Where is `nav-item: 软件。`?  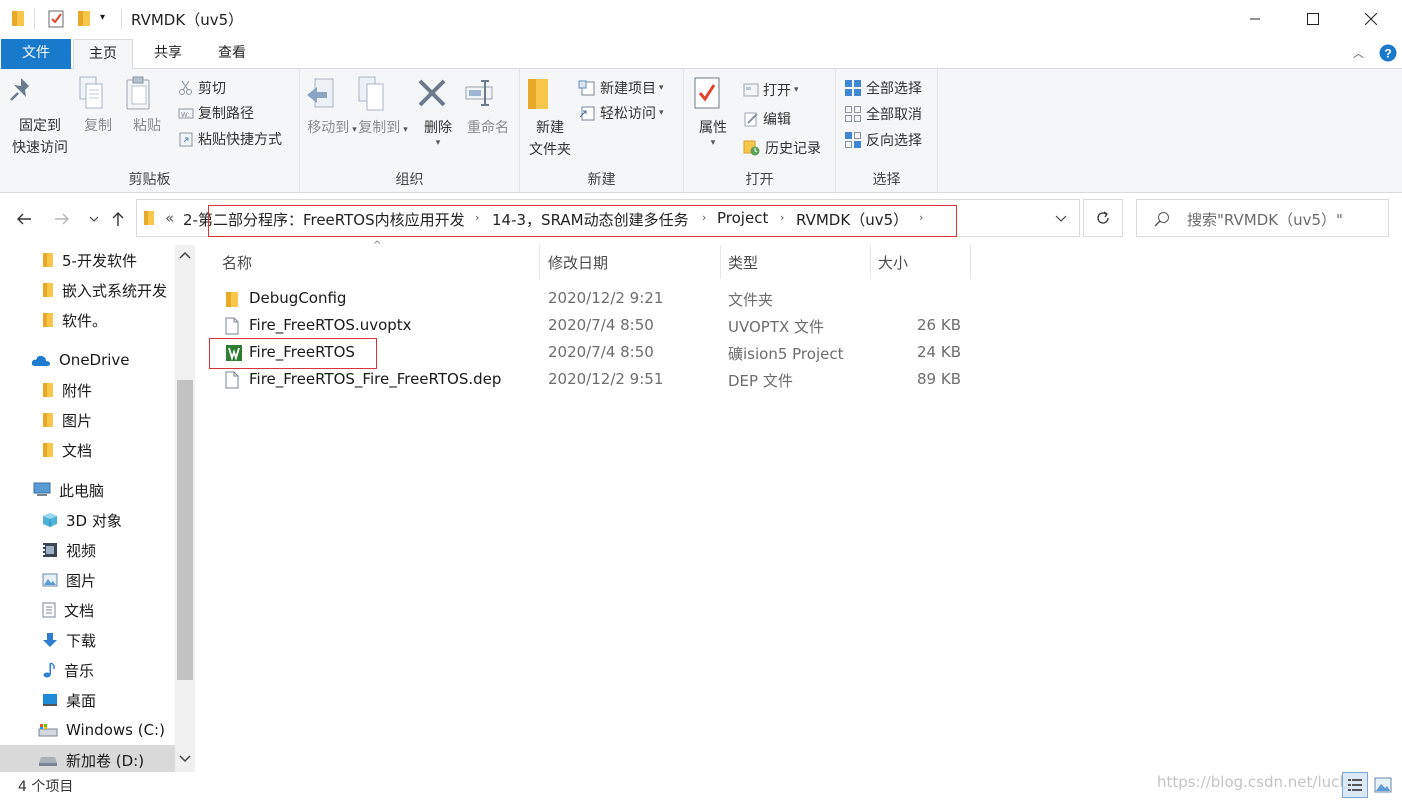 nav-item: 软件。 is located at coordinates (119, 320).